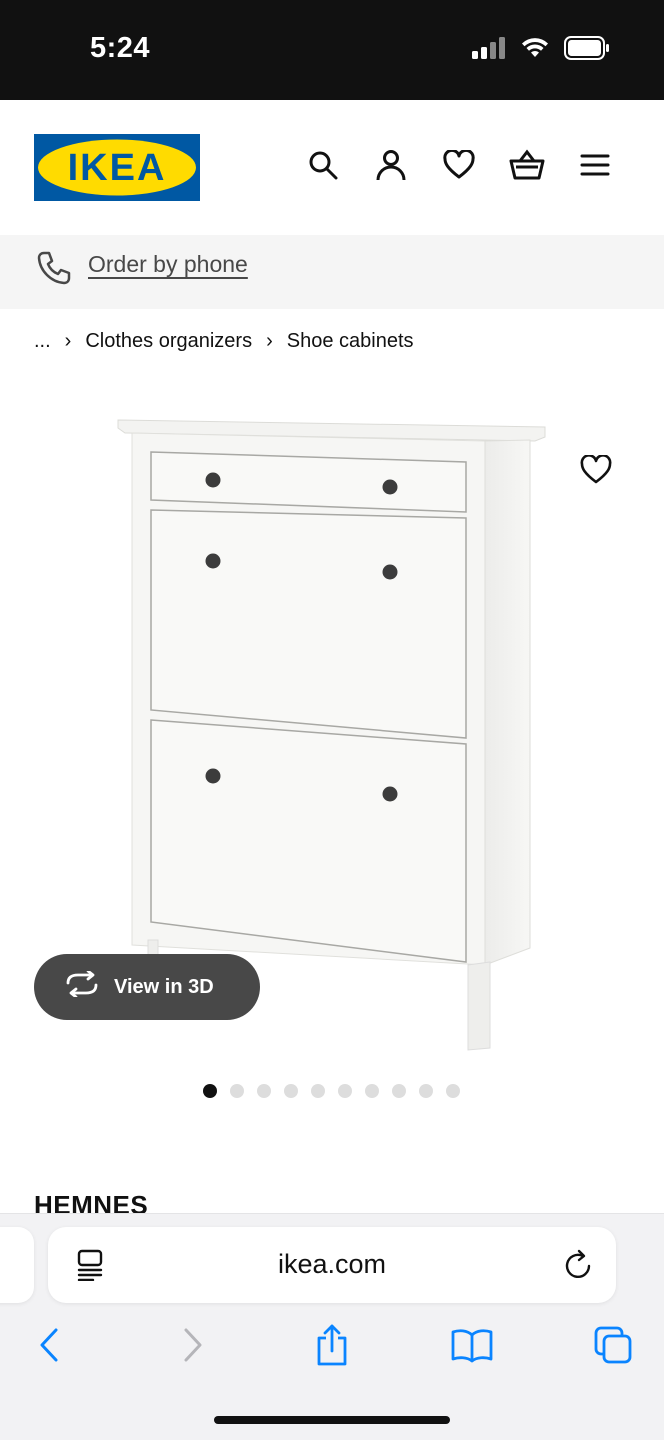 The height and width of the screenshot is (1440, 664). I want to click on header-actions, so click(459, 165).